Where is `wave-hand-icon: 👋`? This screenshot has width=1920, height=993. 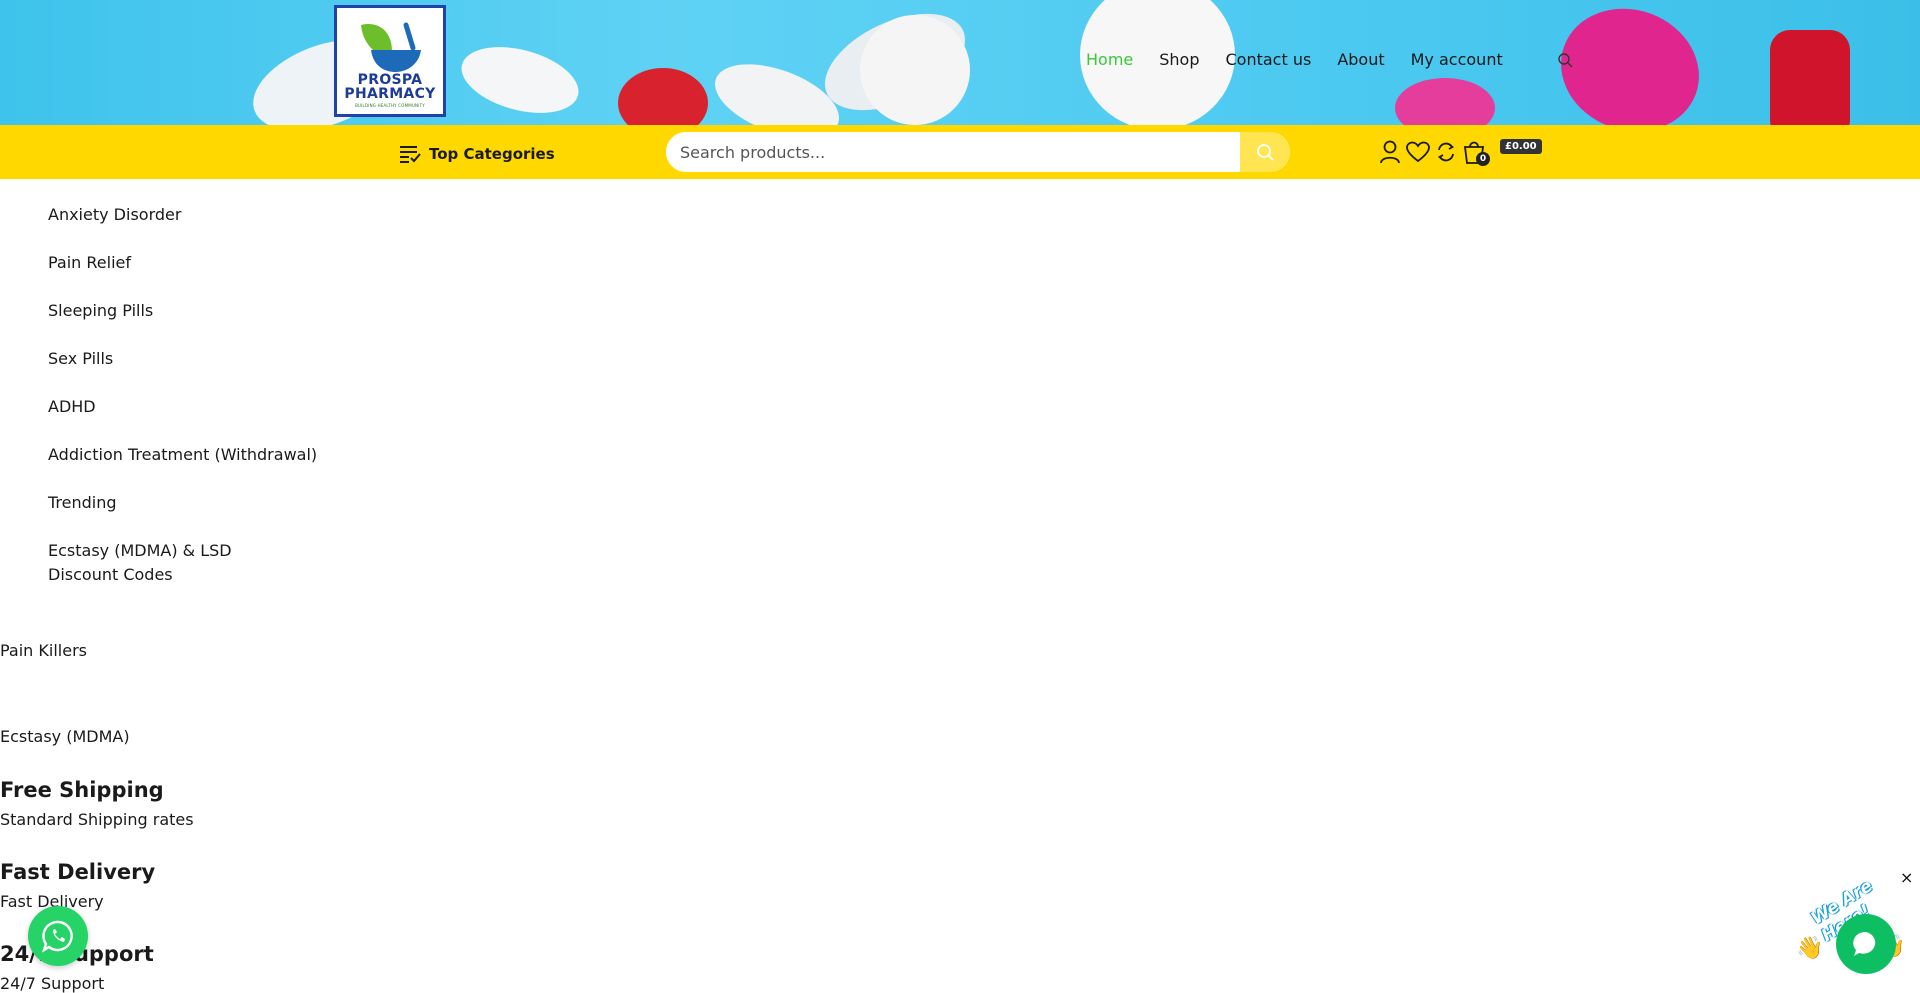
wave-hand-icon: 👋 is located at coordinates (1810, 948).